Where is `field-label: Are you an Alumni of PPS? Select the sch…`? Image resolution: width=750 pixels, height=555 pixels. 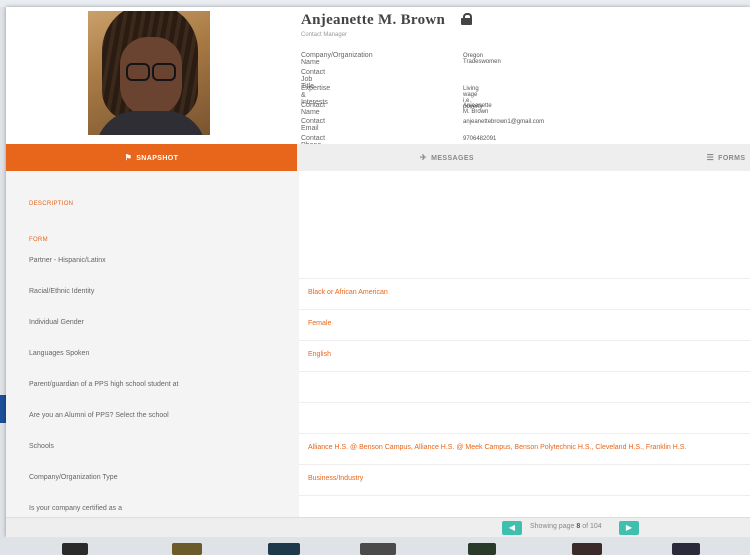 field-label: Are you an Alumni of PPS? Select the sch… is located at coordinates (99, 415).